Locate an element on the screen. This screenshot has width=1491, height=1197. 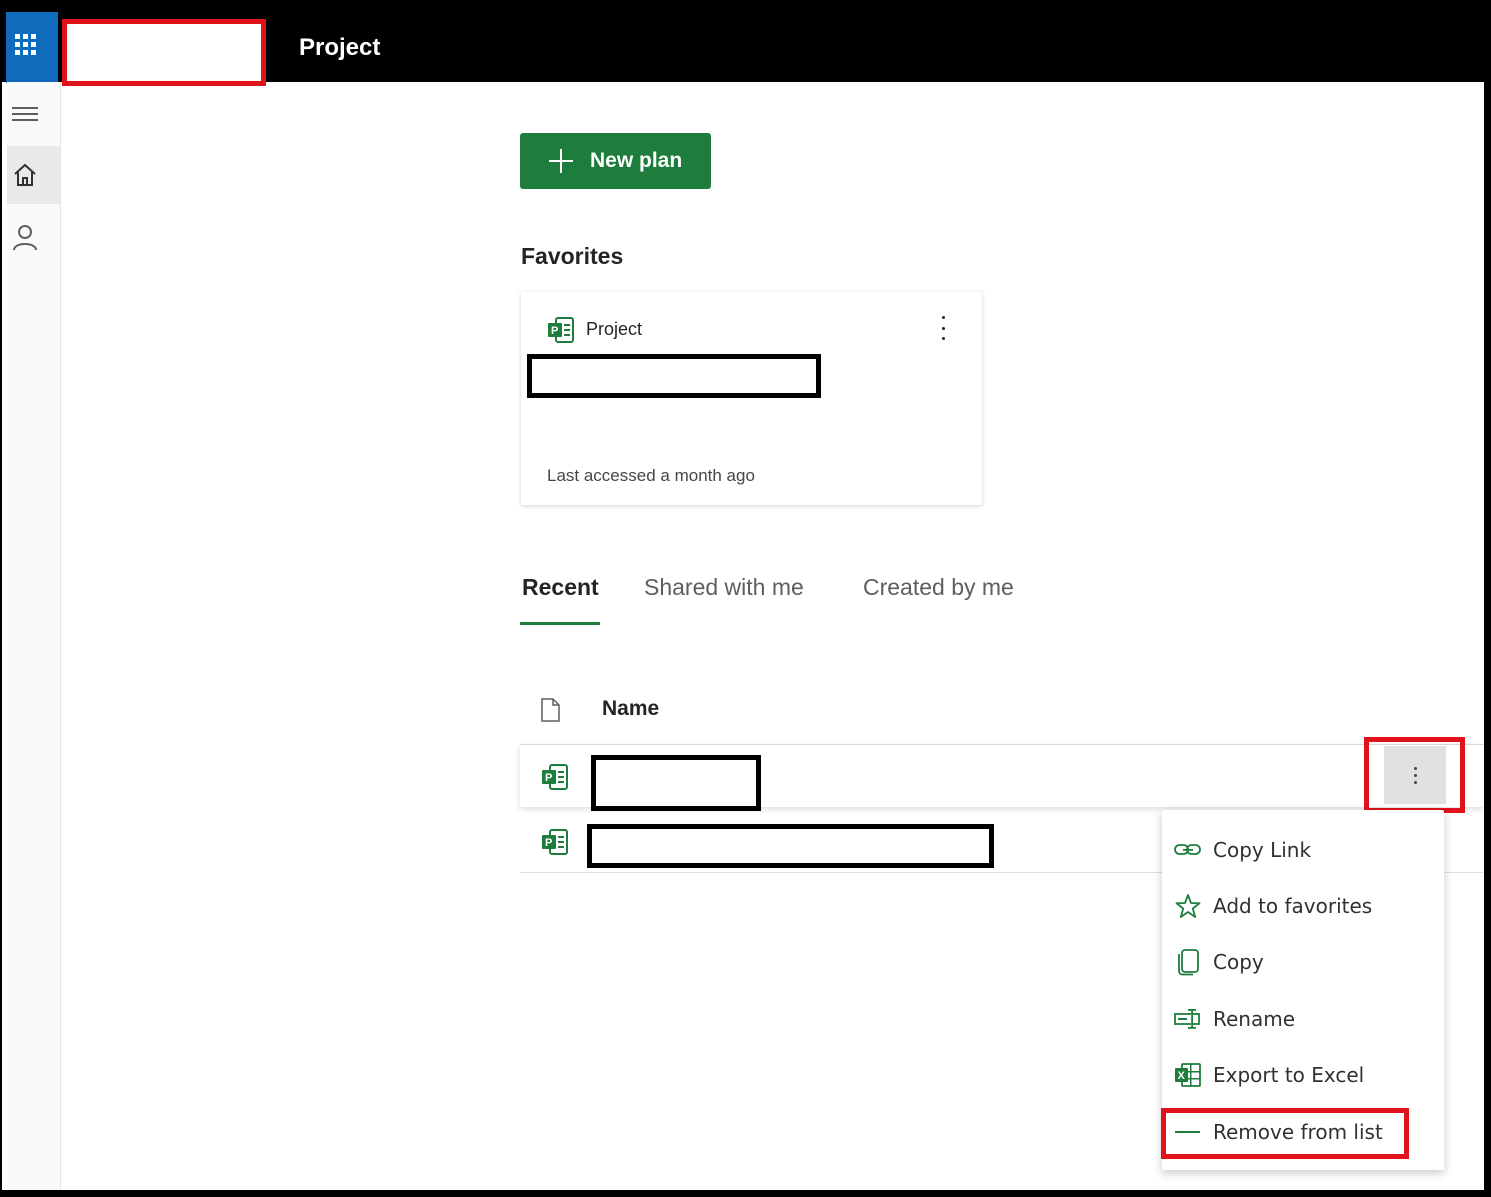
menu-item-remove-from-list: Remove from list is located at coordinates (1303, 1132).